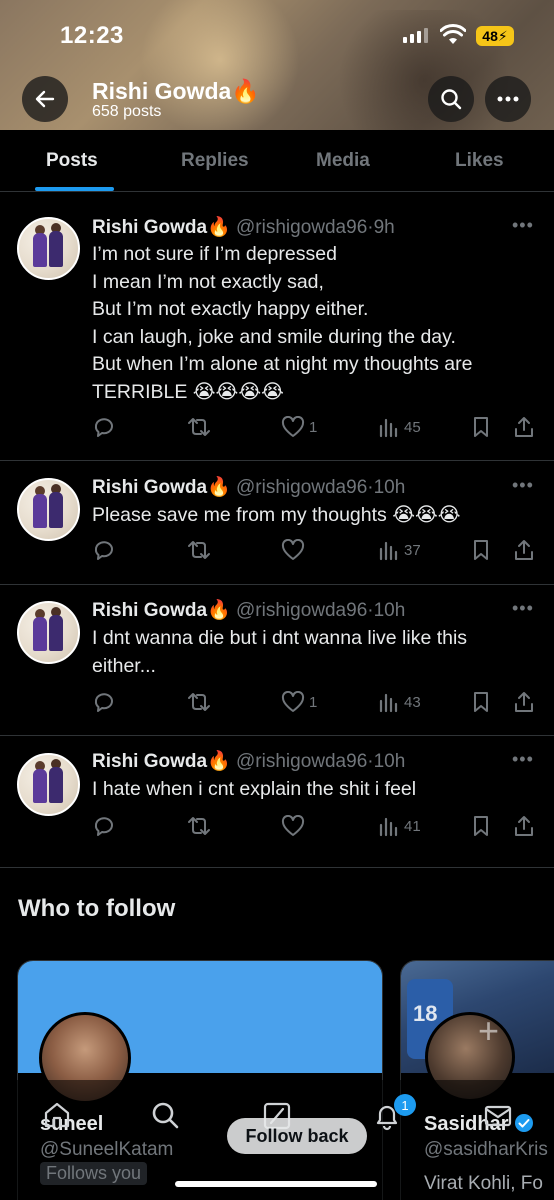 This screenshot has width=554, height=1200. What do you see at coordinates (343, 161) in the screenshot?
I see `tab-media: Media` at bounding box center [343, 161].